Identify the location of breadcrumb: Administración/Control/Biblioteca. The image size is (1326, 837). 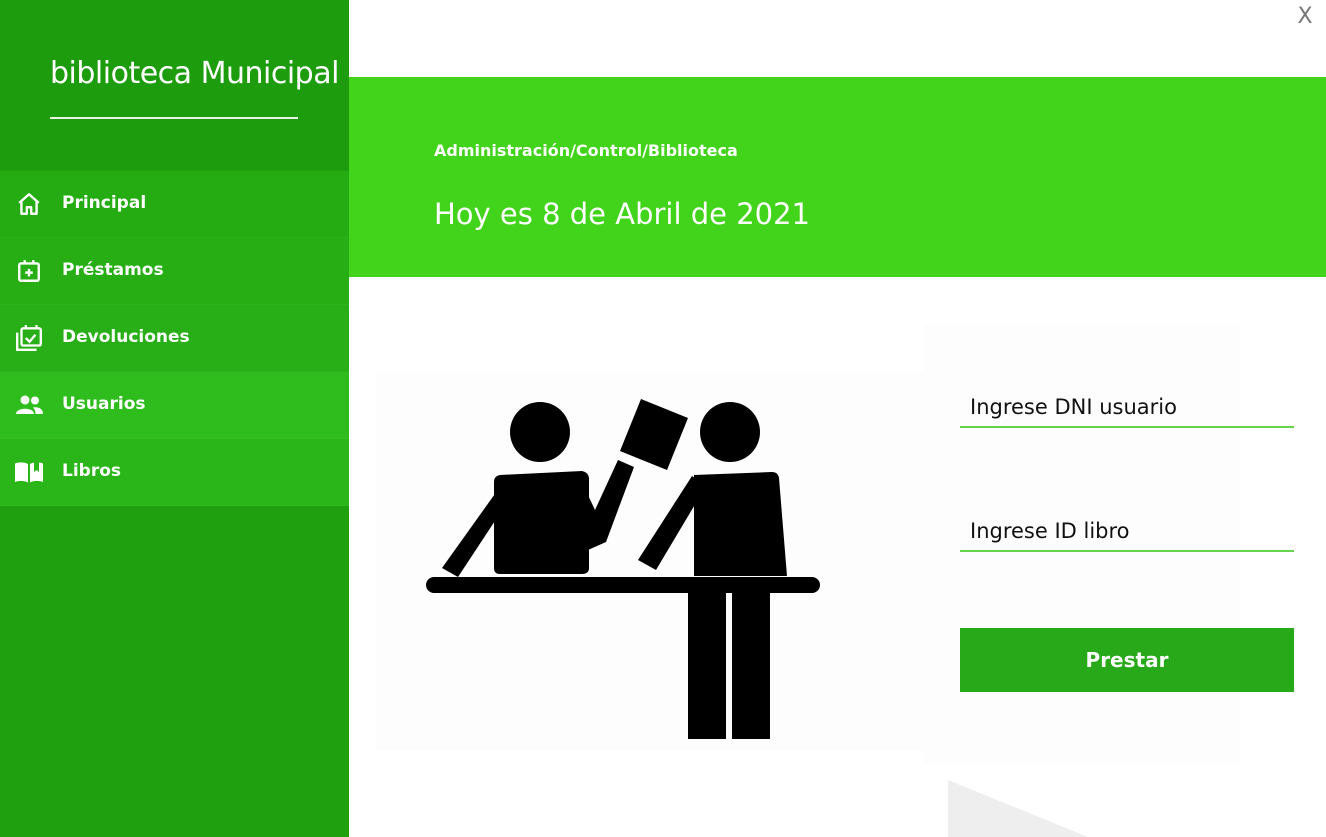
(586, 150).